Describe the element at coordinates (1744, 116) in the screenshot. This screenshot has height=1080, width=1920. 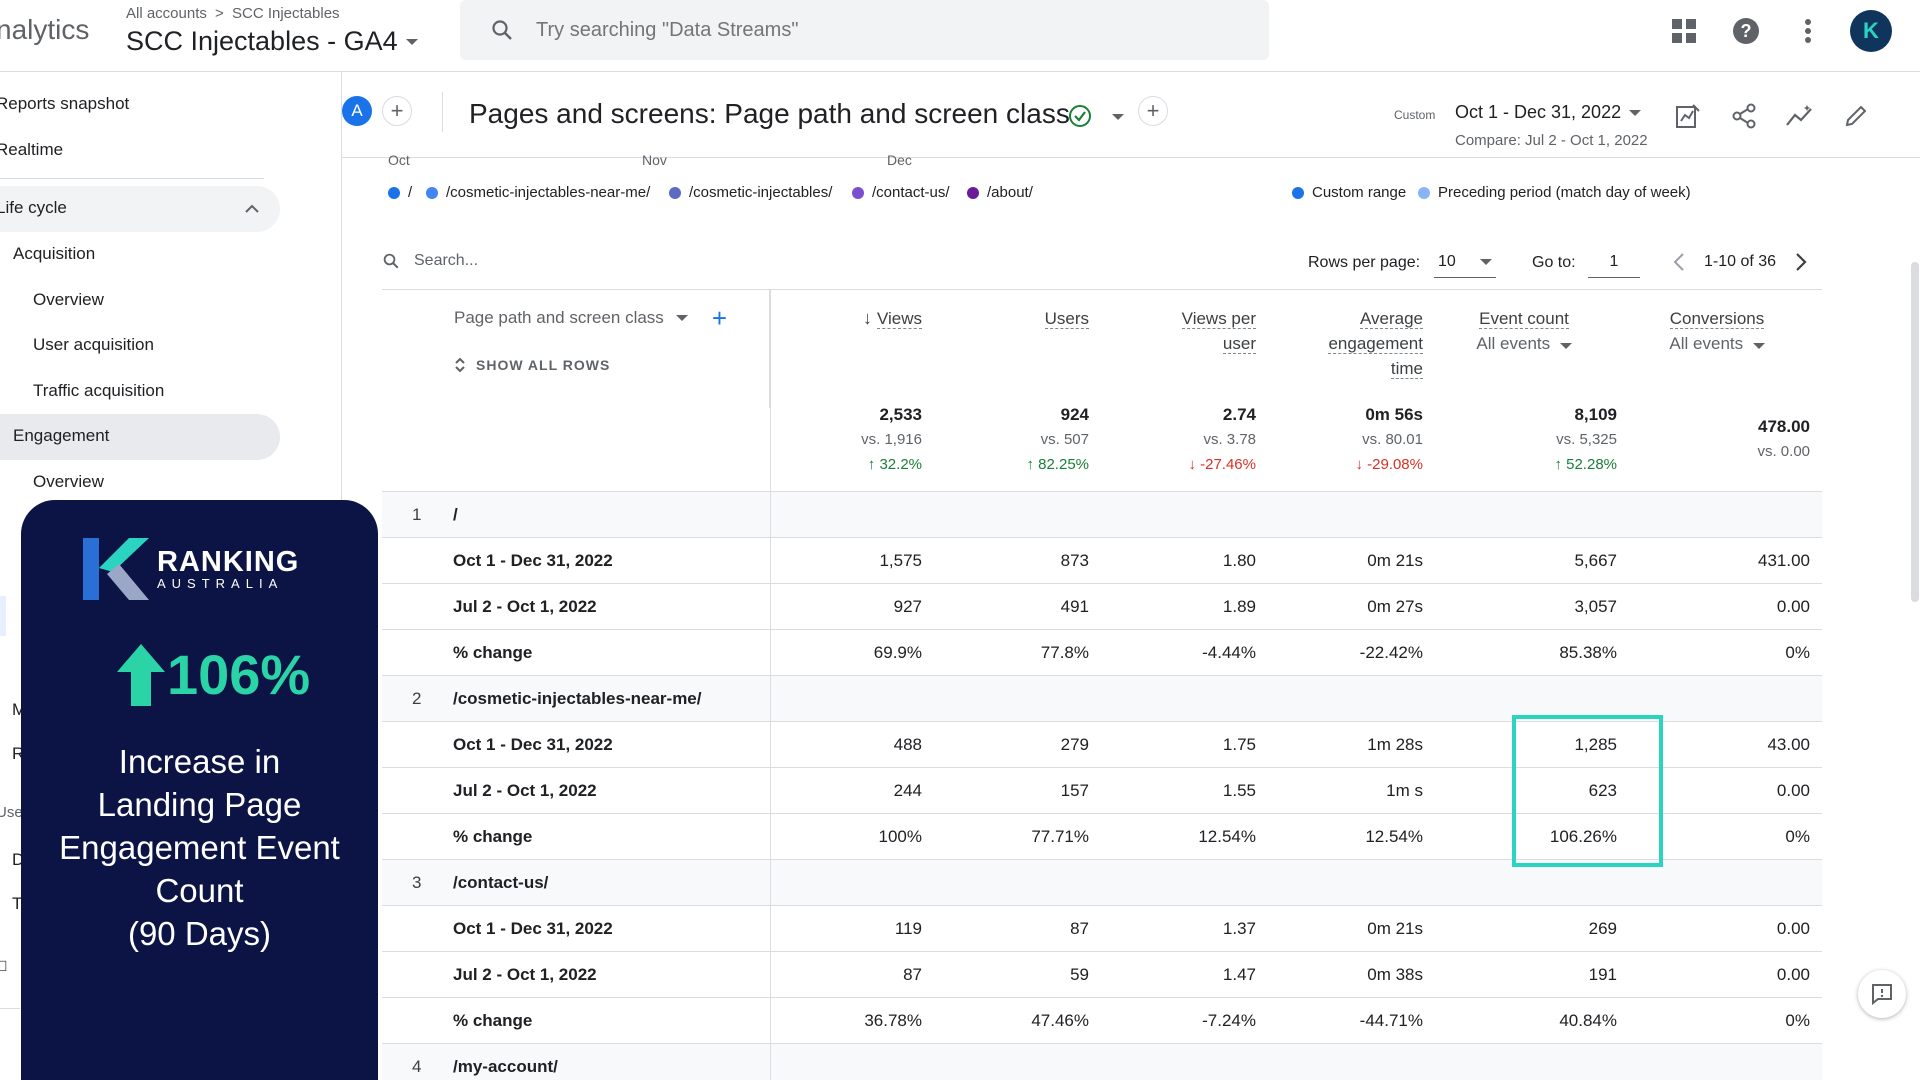
I see `share-icon` at that location.